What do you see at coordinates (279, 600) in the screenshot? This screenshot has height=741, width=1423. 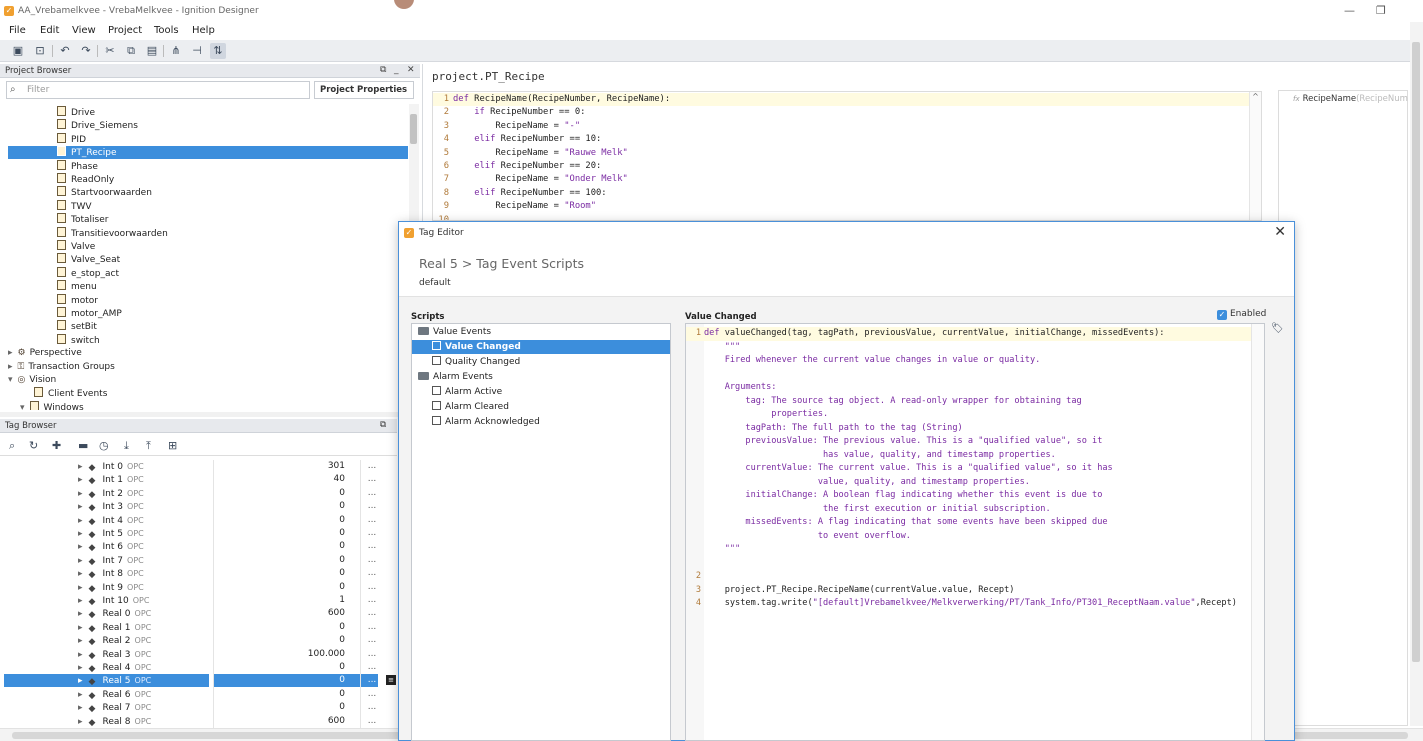 I see `tag-value: 1` at bounding box center [279, 600].